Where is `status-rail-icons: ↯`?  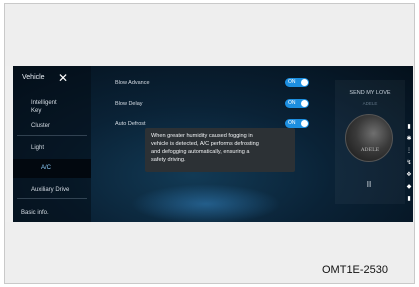
status-rail-icons: ↯ is located at coordinates (409, 163).